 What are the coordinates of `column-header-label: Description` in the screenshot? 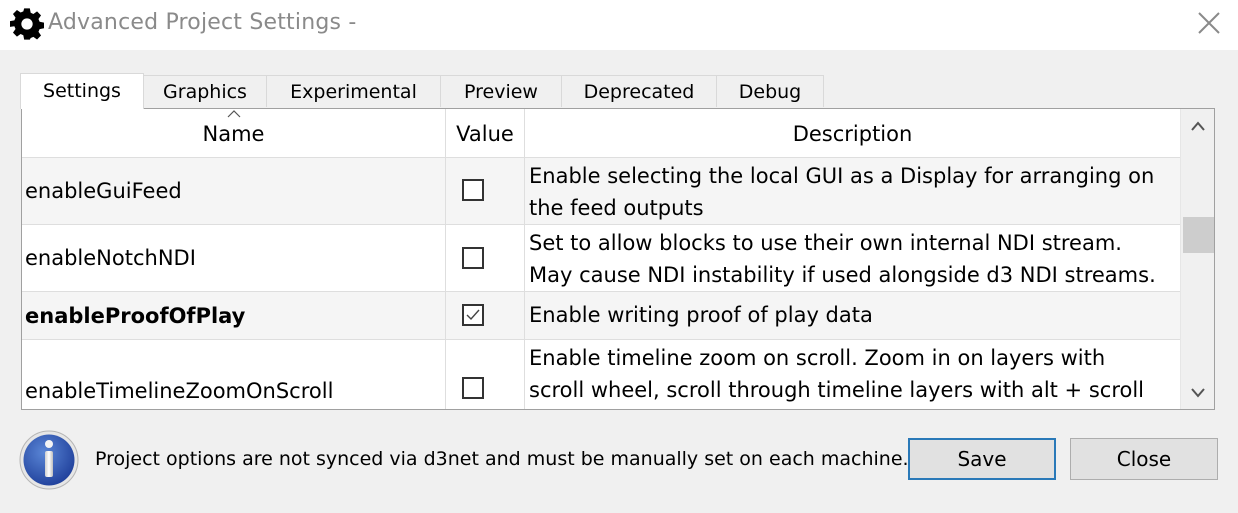 It's located at (852, 134).